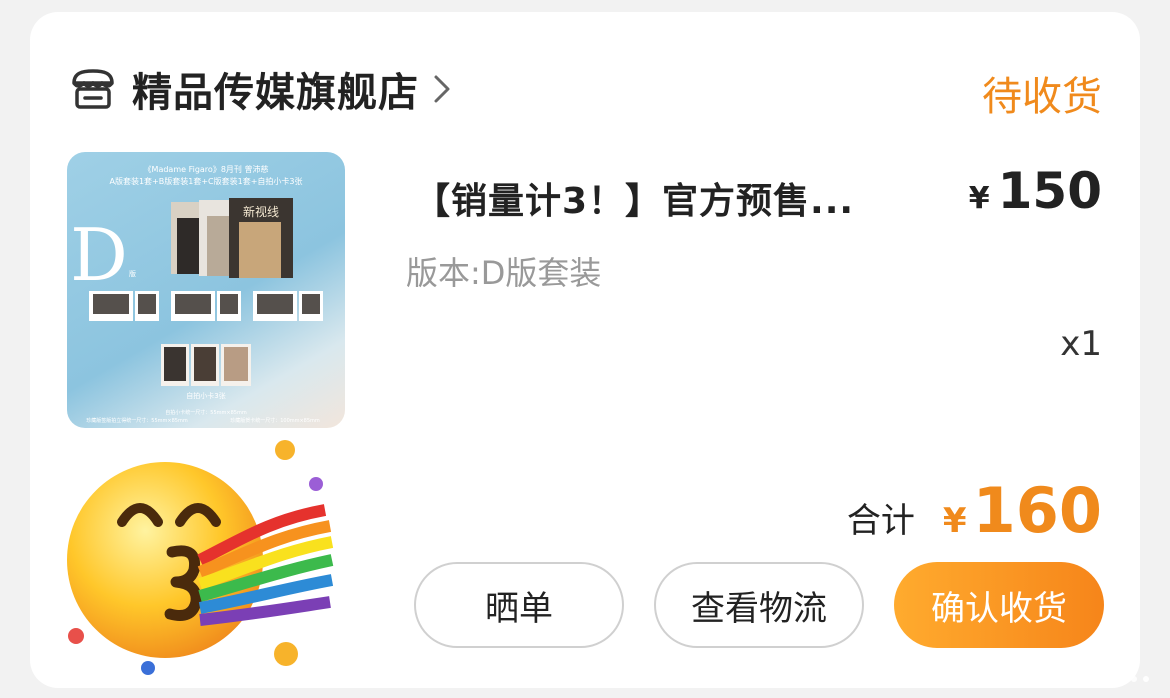 The height and width of the screenshot is (698, 1170). What do you see at coordinates (1081, 344) in the screenshot?
I see `product-quantity: x1` at bounding box center [1081, 344].